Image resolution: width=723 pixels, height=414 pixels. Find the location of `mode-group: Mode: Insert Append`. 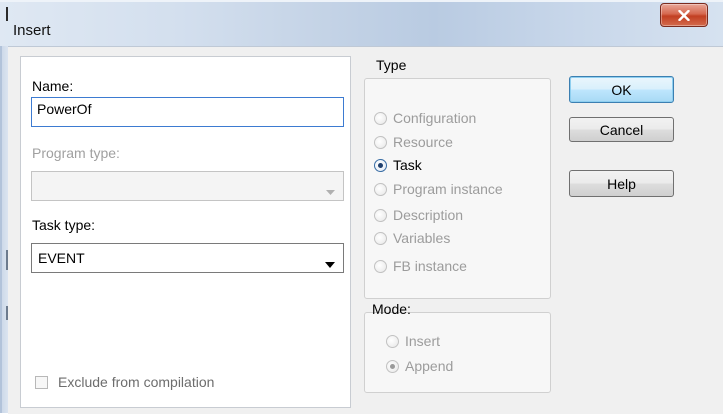

mode-group: Mode: Insert Append is located at coordinates (457, 347).